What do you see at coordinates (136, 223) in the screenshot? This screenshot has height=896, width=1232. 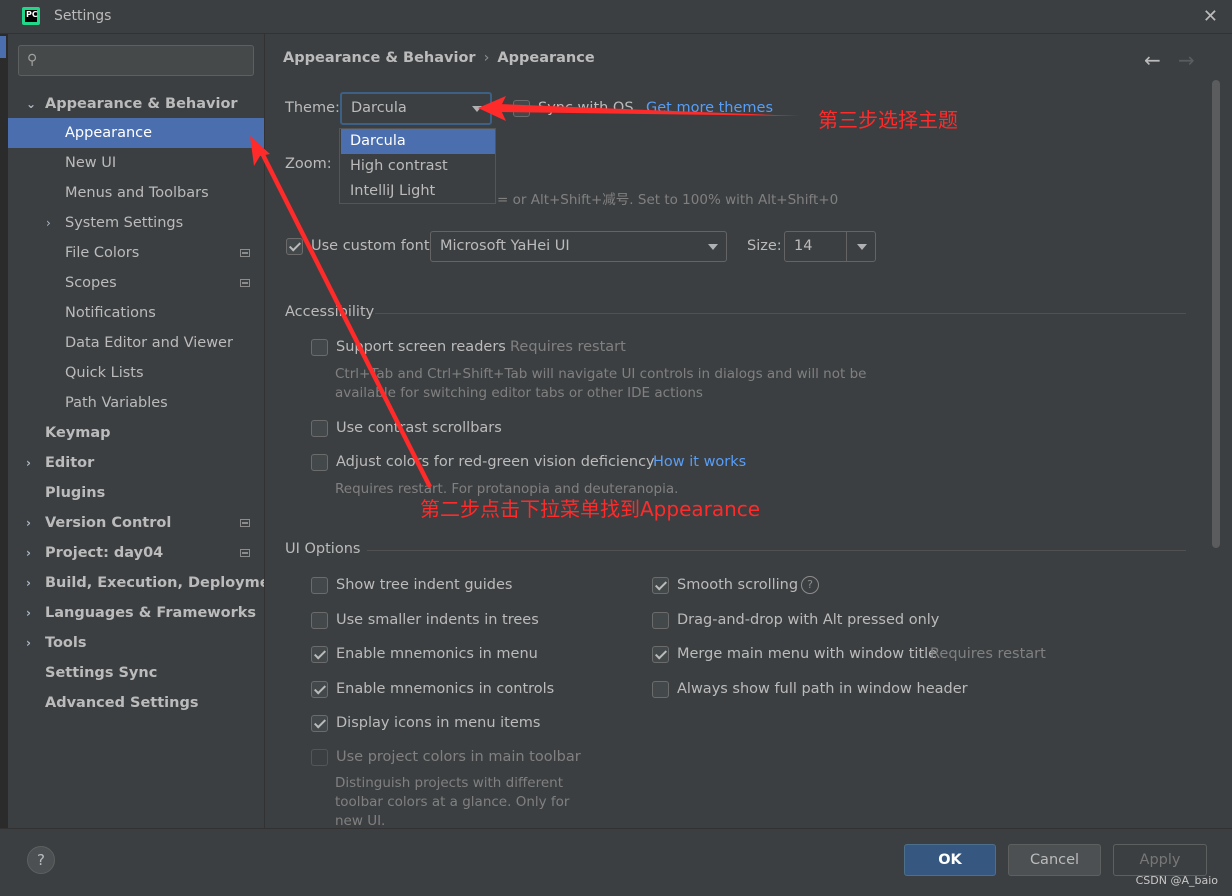 I see `sidebar-item-system-settings: › System Settings` at bounding box center [136, 223].